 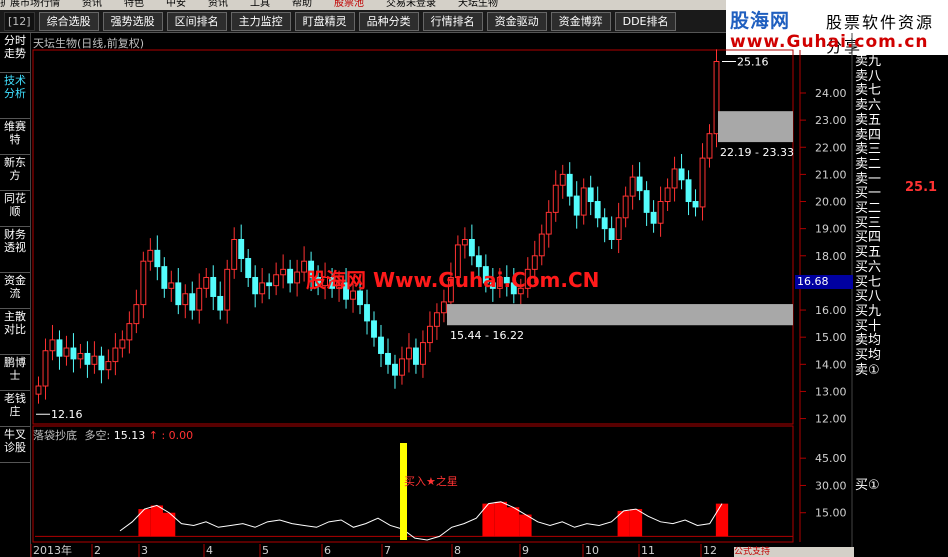 I want to click on order-book-row: 买五, so click(x=868, y=253).